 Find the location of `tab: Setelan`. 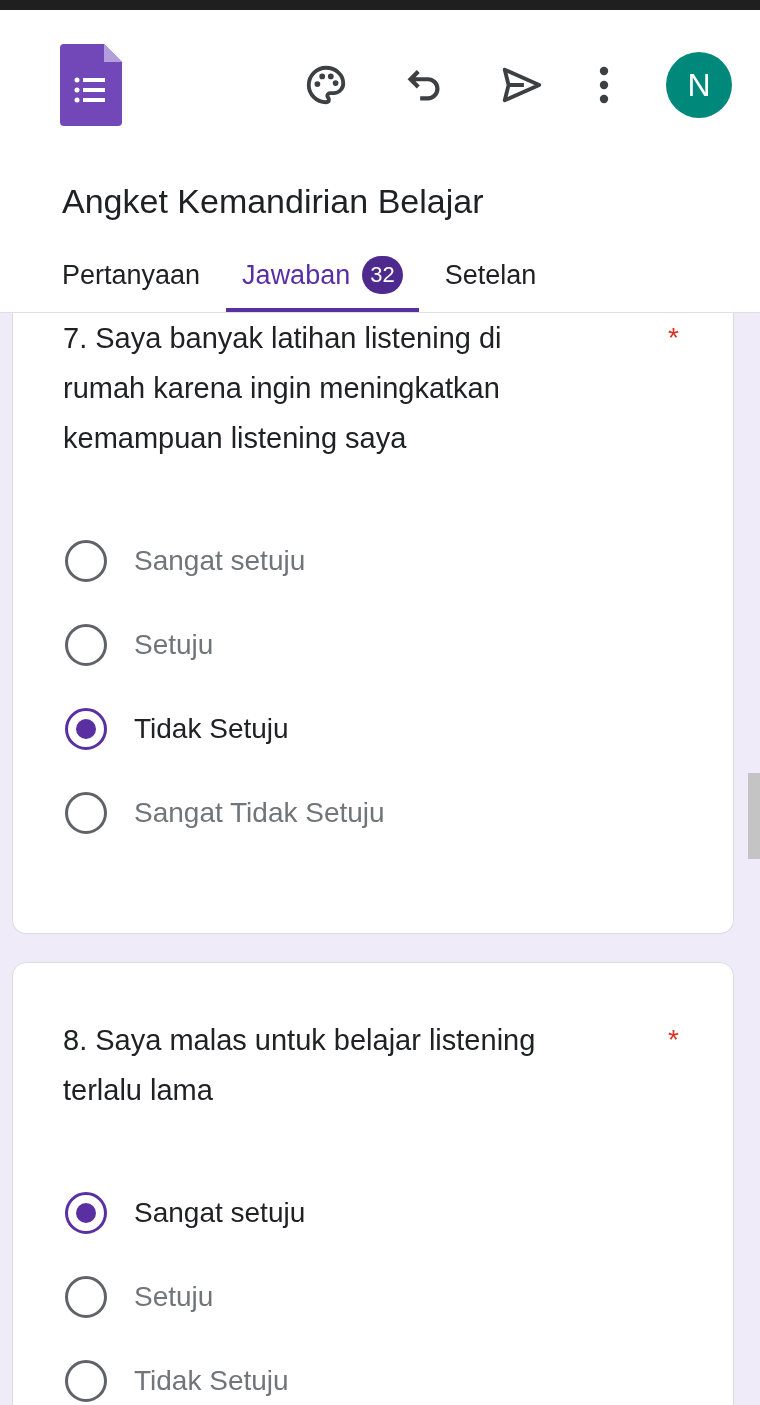

tab: Setelan is located at coordinates (490, 277).